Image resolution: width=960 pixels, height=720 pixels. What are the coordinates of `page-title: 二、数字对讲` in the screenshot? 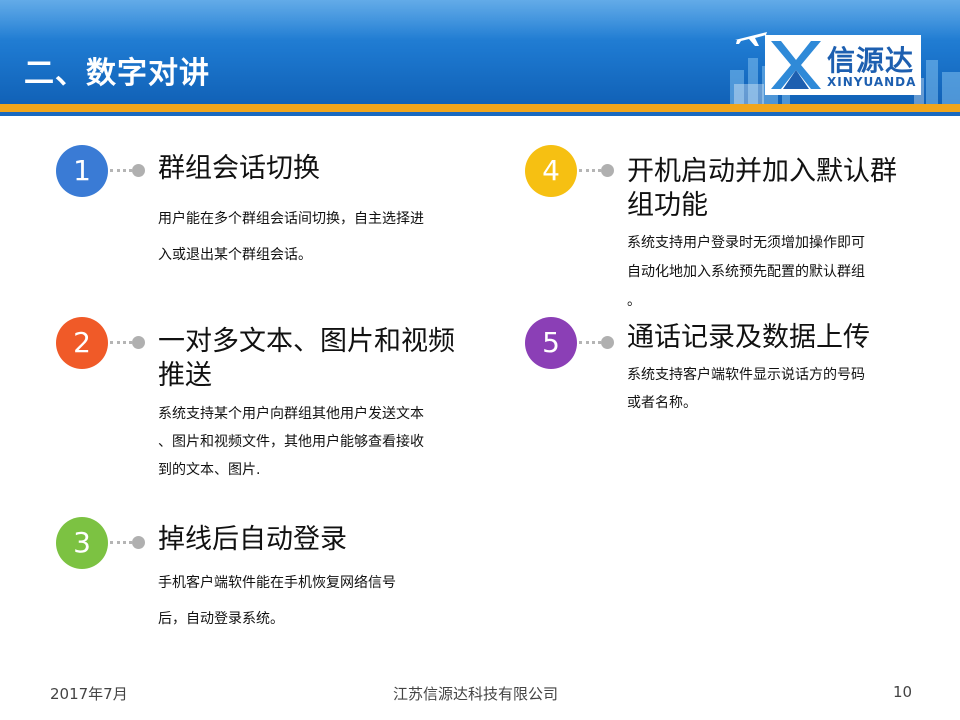 It's located at (117, 73).